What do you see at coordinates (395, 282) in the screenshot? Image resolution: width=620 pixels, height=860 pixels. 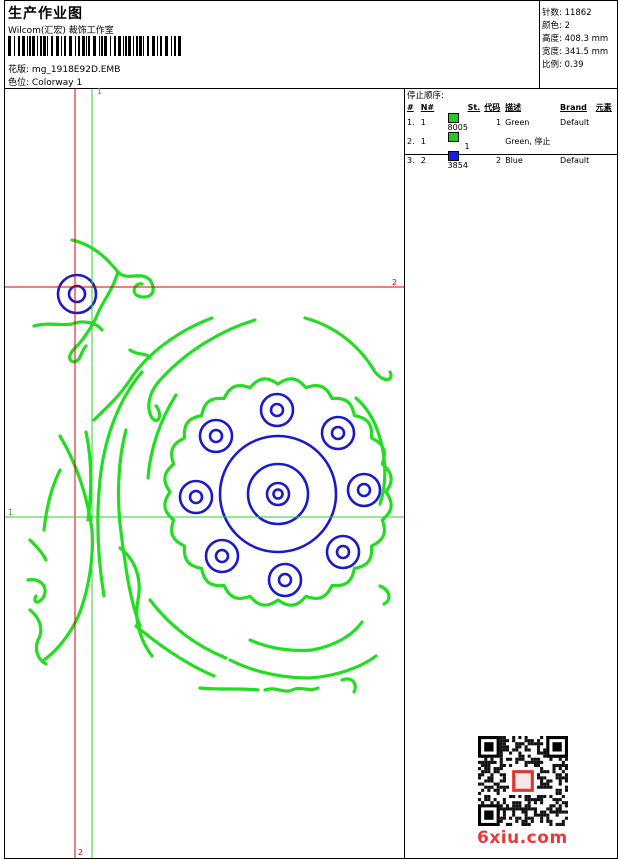 I see `guide-label-right: 2` at bounding box center [395, 282].